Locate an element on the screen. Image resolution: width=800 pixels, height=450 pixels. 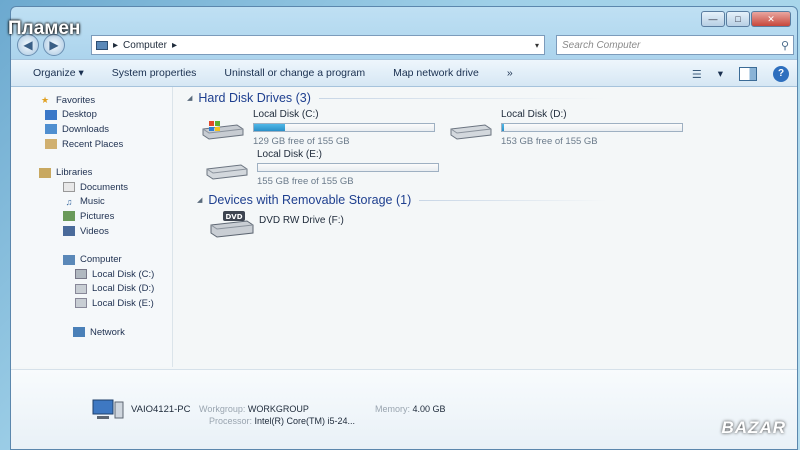
dvd-drive-icon: DVD is located at coordinates (232, 224).